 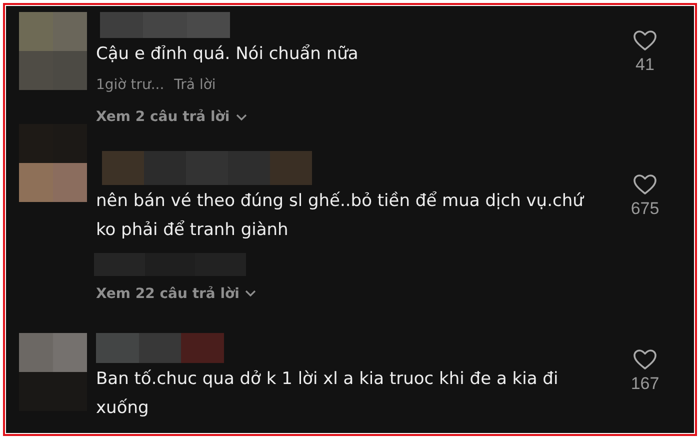 I want to click on comment-text: Cậu e đỉnh quá. Nói chuẩn nữa, so click(x=228, y=54).